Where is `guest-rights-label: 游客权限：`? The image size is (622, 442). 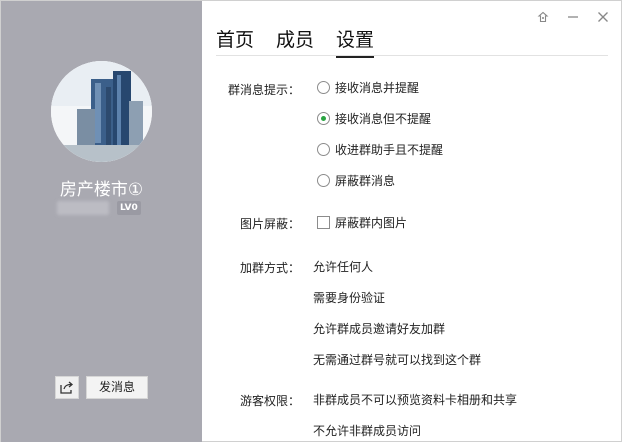
guest-rights-label: 游客权限： is located at coordinates (269, 401).